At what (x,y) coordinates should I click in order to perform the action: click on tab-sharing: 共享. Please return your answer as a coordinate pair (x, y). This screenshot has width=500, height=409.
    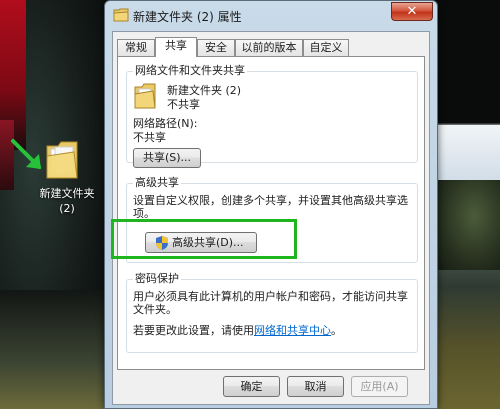
    Looking at the image, I should click on (176, 47).